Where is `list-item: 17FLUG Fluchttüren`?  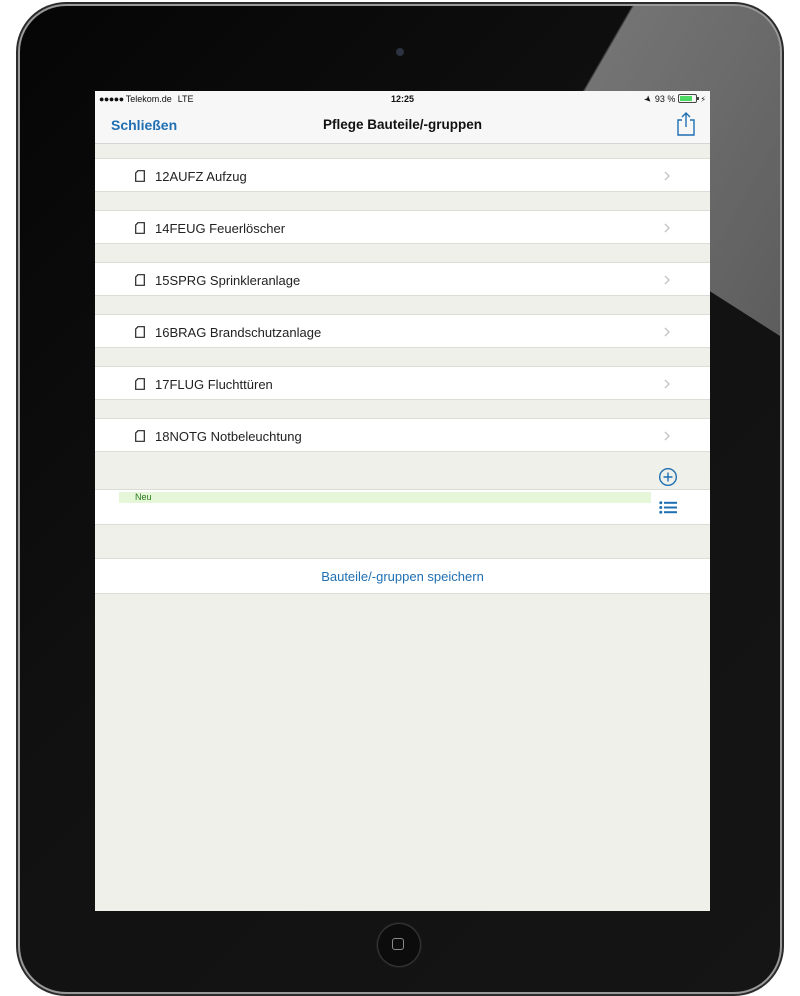
list-item: 17FLUG Fluchttüren is located at coordinates (402, 383).